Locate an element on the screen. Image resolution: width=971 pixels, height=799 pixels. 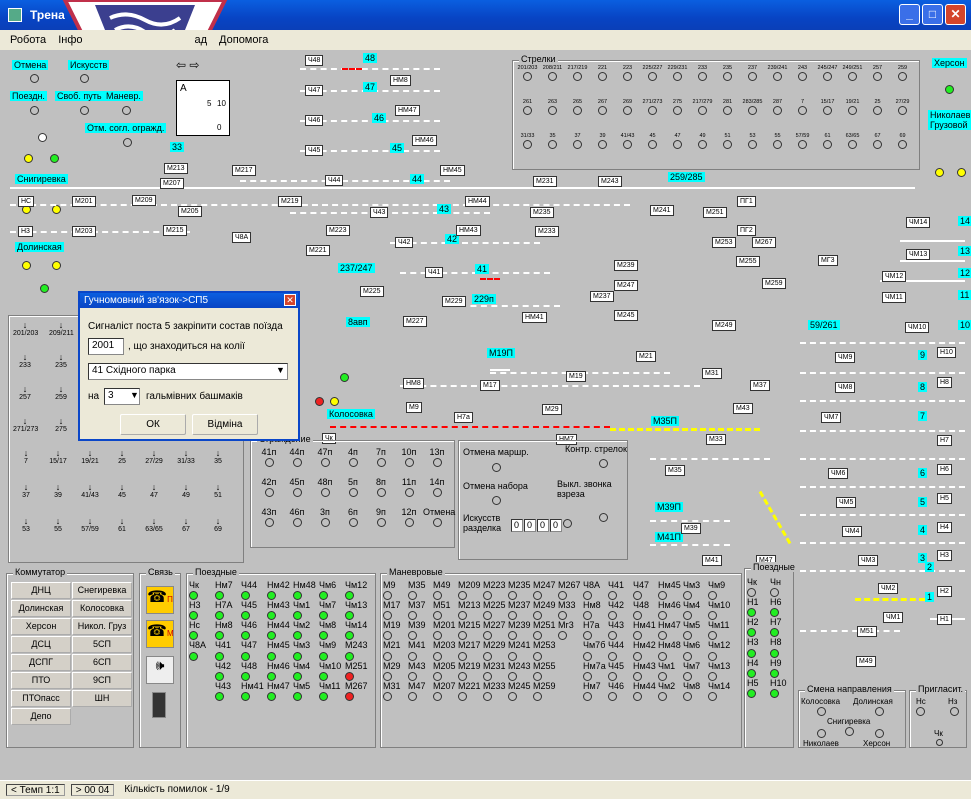
menu-item-view: ад is located at coordinates (201, 40).